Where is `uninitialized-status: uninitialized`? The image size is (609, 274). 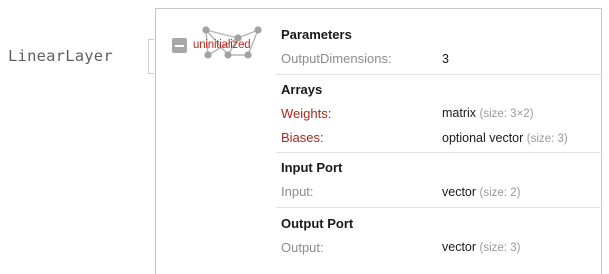
uninitialized-status: uninitialized is located at coordinates (222, 45).